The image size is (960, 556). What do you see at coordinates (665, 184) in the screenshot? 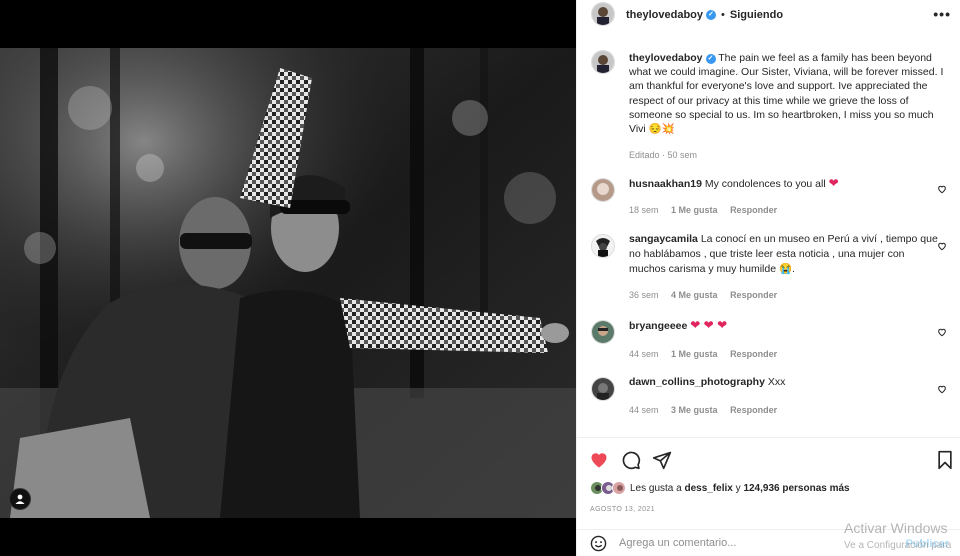
I see `comment-username: husnaakhan19` at bounding box center [665, 184].